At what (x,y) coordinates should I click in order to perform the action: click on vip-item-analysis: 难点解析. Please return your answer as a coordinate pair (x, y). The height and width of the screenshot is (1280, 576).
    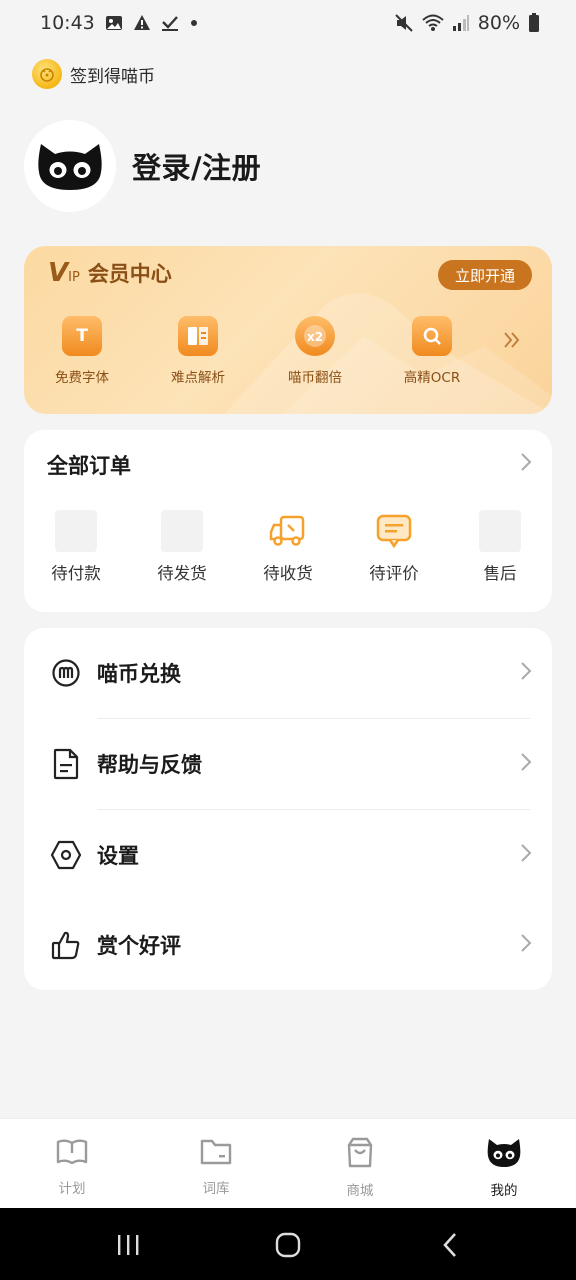
    Looking at the image, I should click on (198, 351).